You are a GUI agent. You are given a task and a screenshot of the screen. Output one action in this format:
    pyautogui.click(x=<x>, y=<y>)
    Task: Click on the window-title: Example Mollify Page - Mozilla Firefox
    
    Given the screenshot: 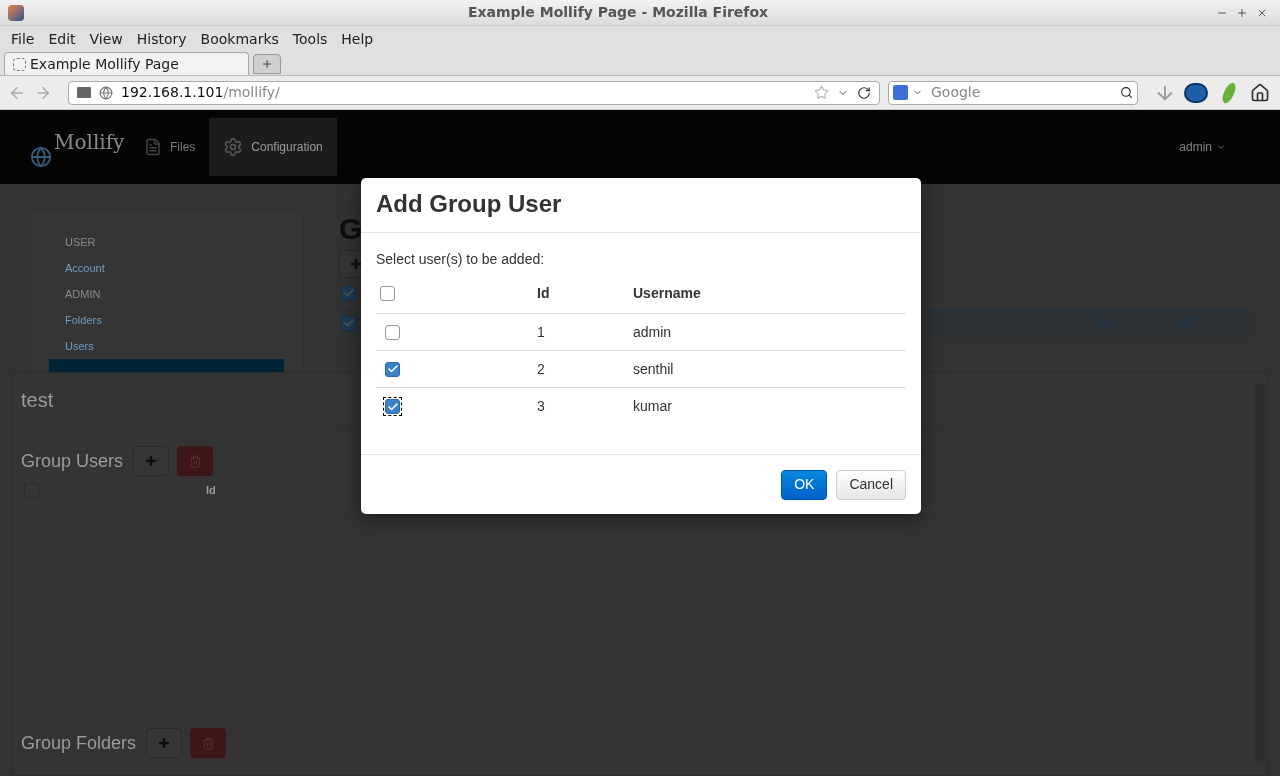 What is the action you would take?
    pyautogui.click(x=618, y=12)
    